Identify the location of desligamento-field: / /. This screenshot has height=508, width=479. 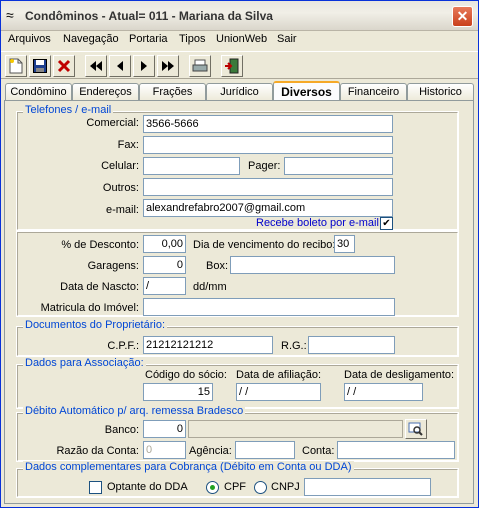
(383, 392).